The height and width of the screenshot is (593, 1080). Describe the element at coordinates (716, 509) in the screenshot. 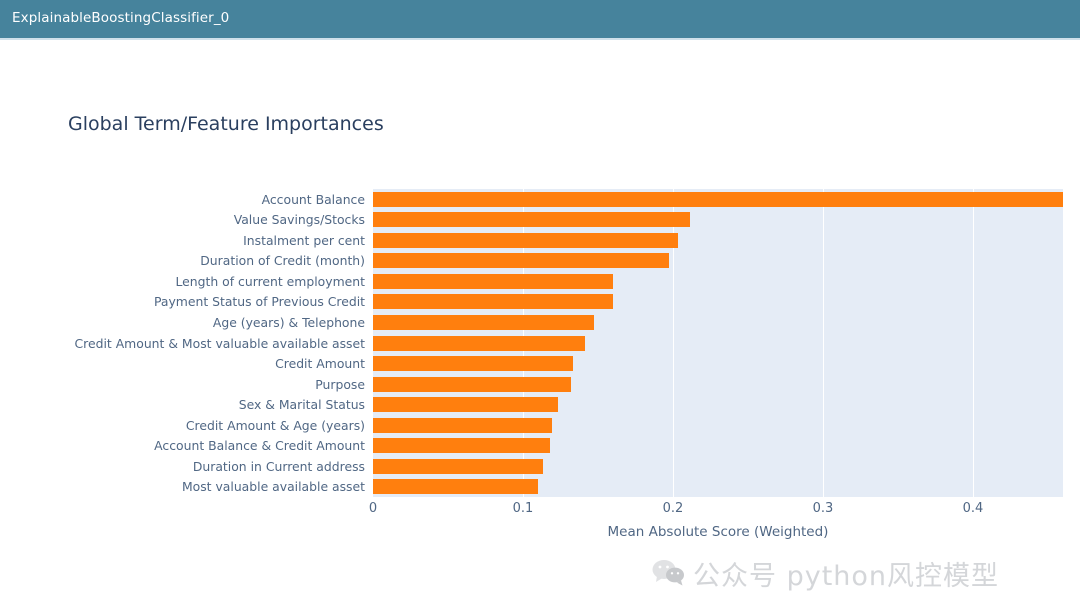

I see `x-axis-tick-labels: 0 0.1 0.2 0.3 0.4` at that location.